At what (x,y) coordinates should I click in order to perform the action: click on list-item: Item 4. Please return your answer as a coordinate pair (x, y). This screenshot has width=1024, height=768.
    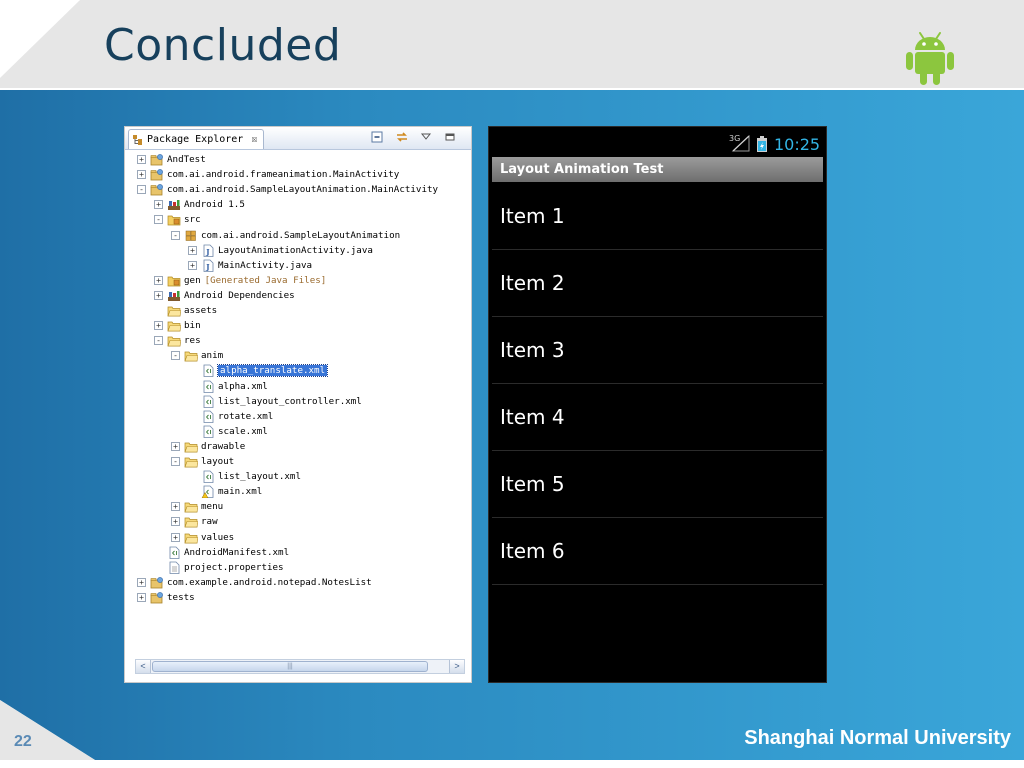
    Looking at the image, I should click on (657, 417).